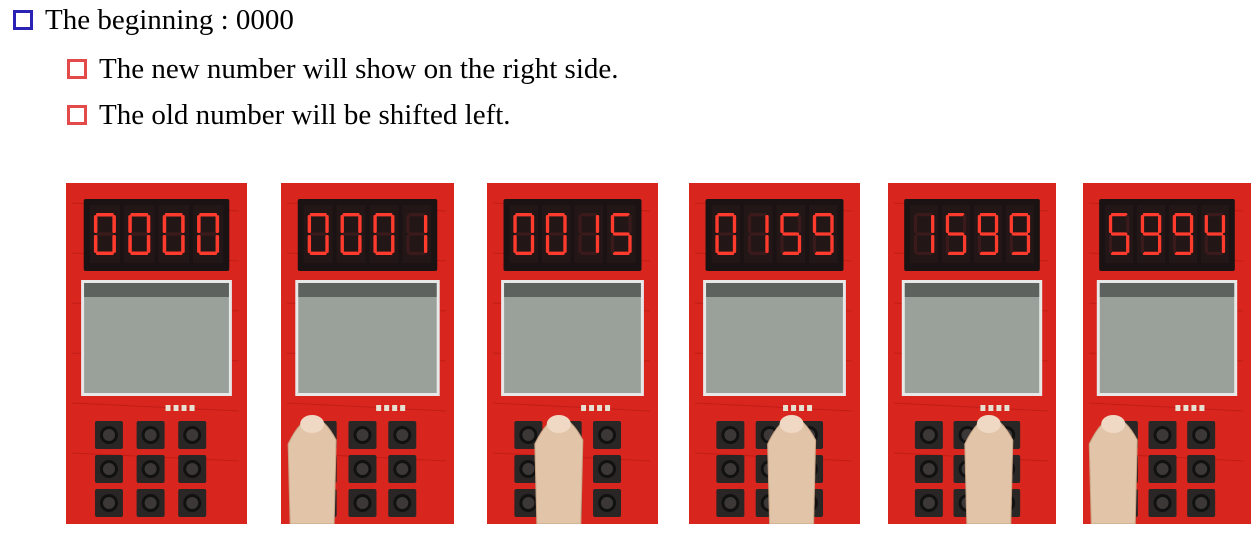 Image resolution: width=1260 pixels, height=537 pixels. What do you see at coordinates (169, 20) in the screenshot?
I see `bullet-text: The beginning : 0000` at bounding box center [169, 20].